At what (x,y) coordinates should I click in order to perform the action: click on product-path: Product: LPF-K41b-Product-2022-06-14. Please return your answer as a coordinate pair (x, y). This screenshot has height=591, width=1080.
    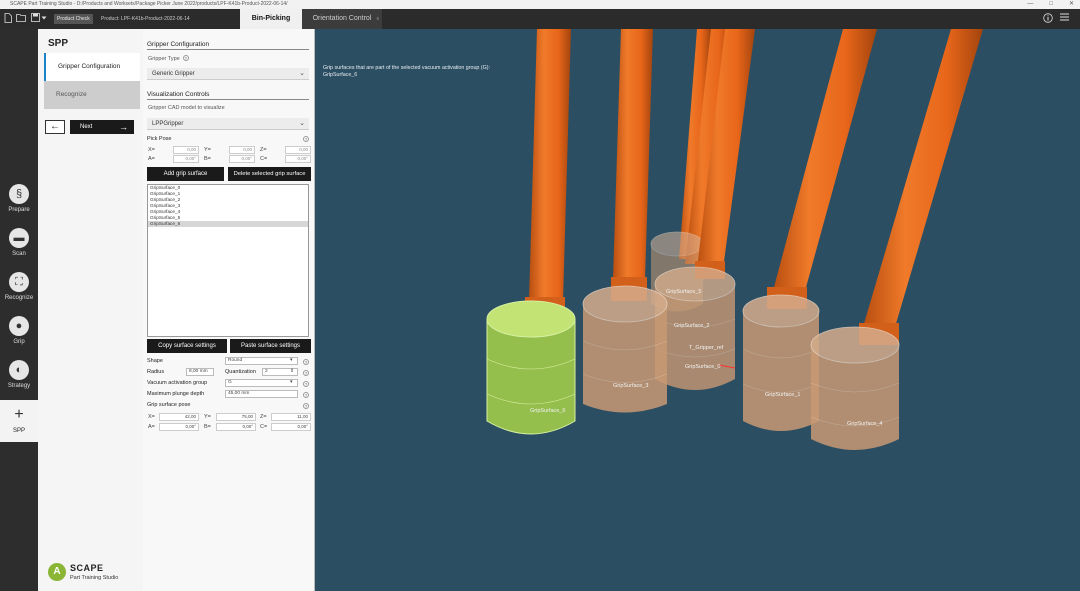
    Looking at the image, I should click on (145, 19).